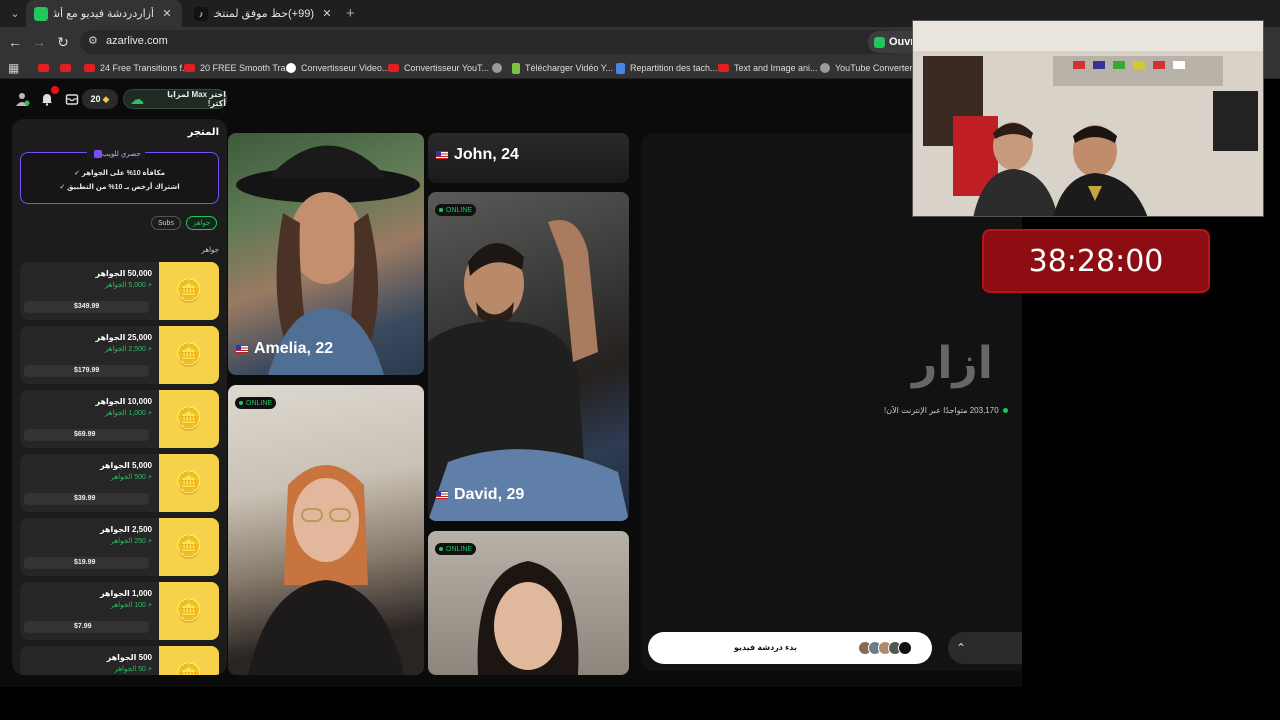 The width and height of the screenshot is (1280, 720). I want to click on gem-icon: ◆, so click(106, 98).